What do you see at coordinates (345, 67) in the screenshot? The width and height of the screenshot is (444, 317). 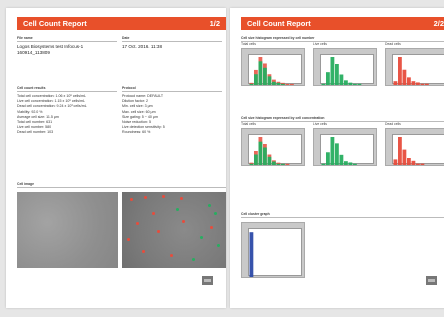 I see `histogram-live-by-number` at bounding box center [345, 67].